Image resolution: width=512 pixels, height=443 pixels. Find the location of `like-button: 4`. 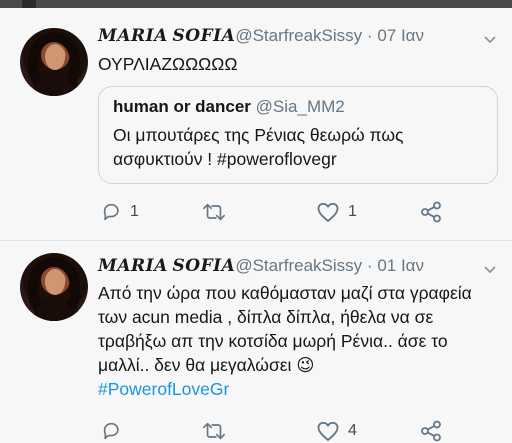

like-button: 4 is located at coordinates (336, 431).